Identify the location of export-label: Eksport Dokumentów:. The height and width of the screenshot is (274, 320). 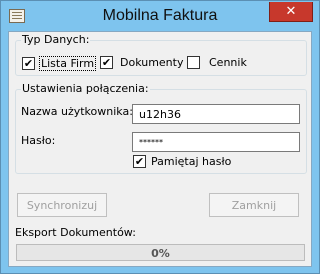
(75, 232).